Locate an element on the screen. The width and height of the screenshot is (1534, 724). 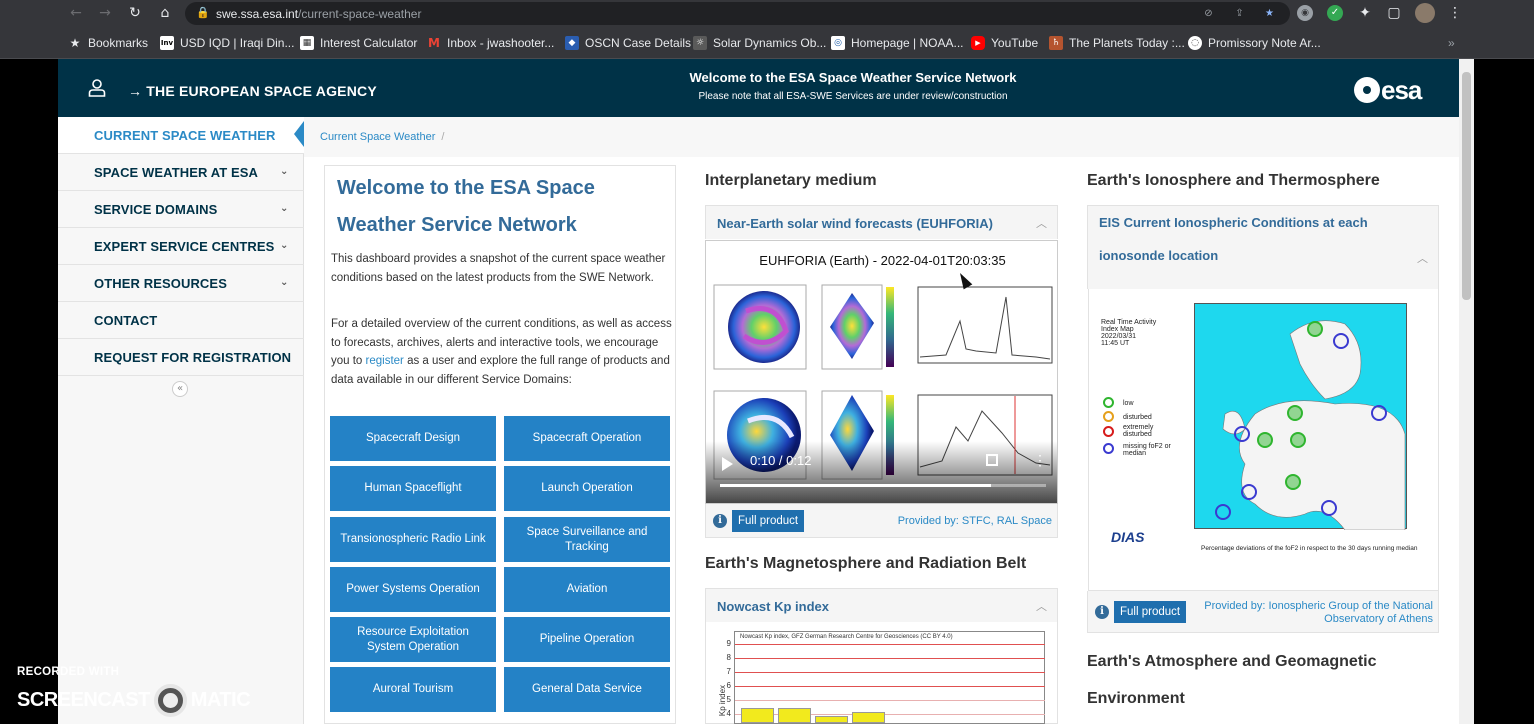
sidebar-item-space-weather-at-esa: SPACE WEATHER AT ESA ⌄ is located at coordinates (181, 172).